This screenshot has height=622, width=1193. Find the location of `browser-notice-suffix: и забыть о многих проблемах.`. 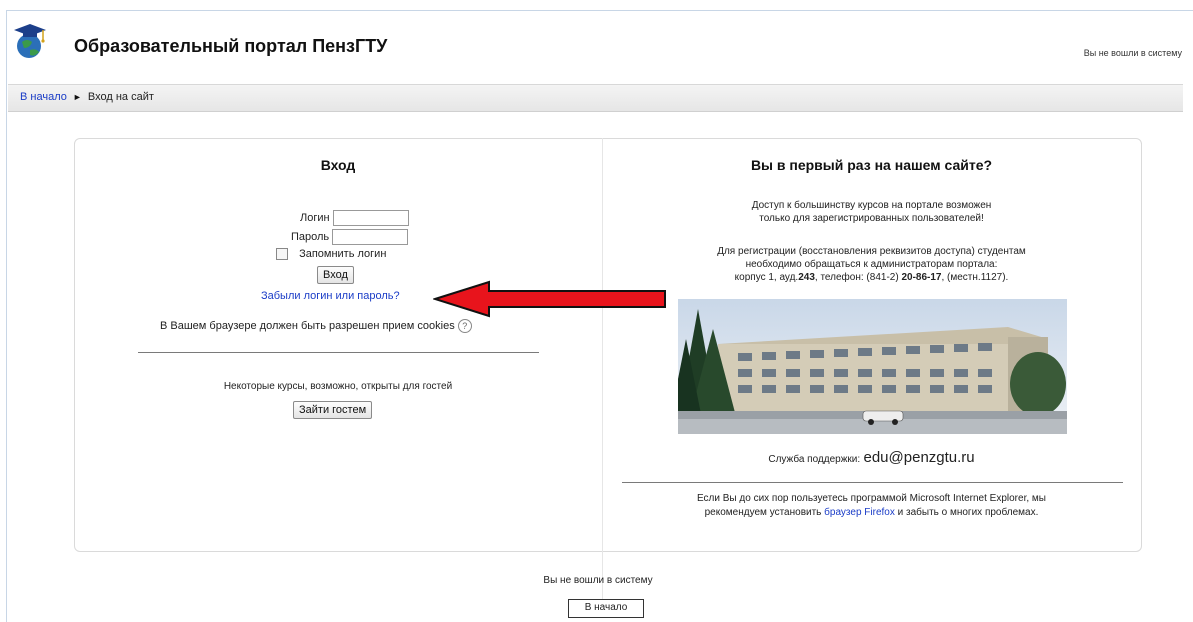

browser-notice-suffix: и забыть о многих проблемах. is located at coordinates (966, 512).